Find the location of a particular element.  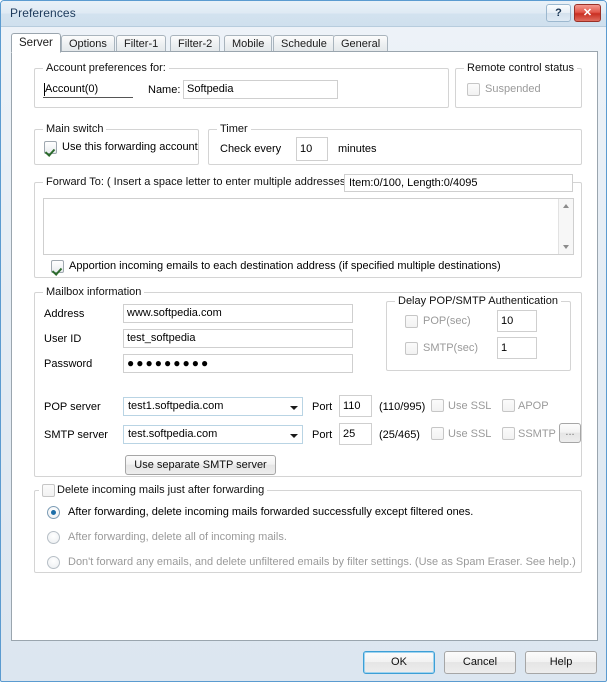

smtp-use-ssl-label: Use SSL is located at coordinates (470, 434).